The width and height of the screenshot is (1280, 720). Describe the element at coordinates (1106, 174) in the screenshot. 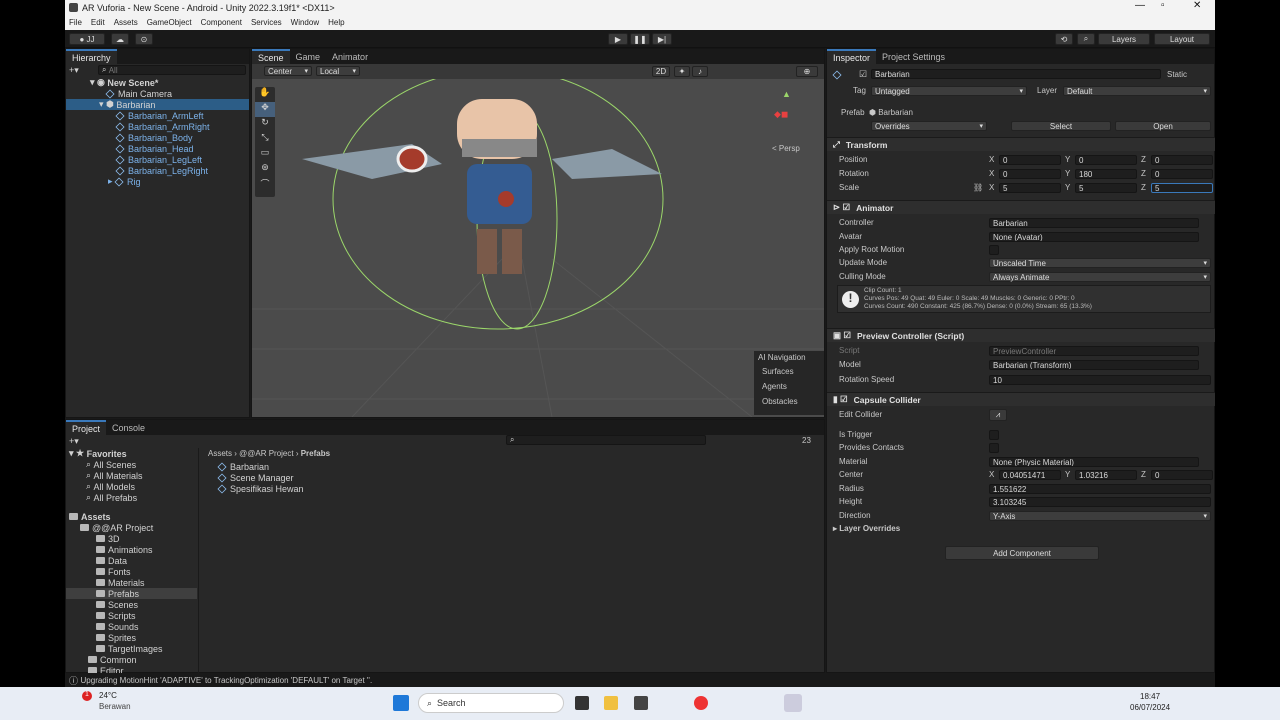

I see `rotation-y-field: 180` at that location.